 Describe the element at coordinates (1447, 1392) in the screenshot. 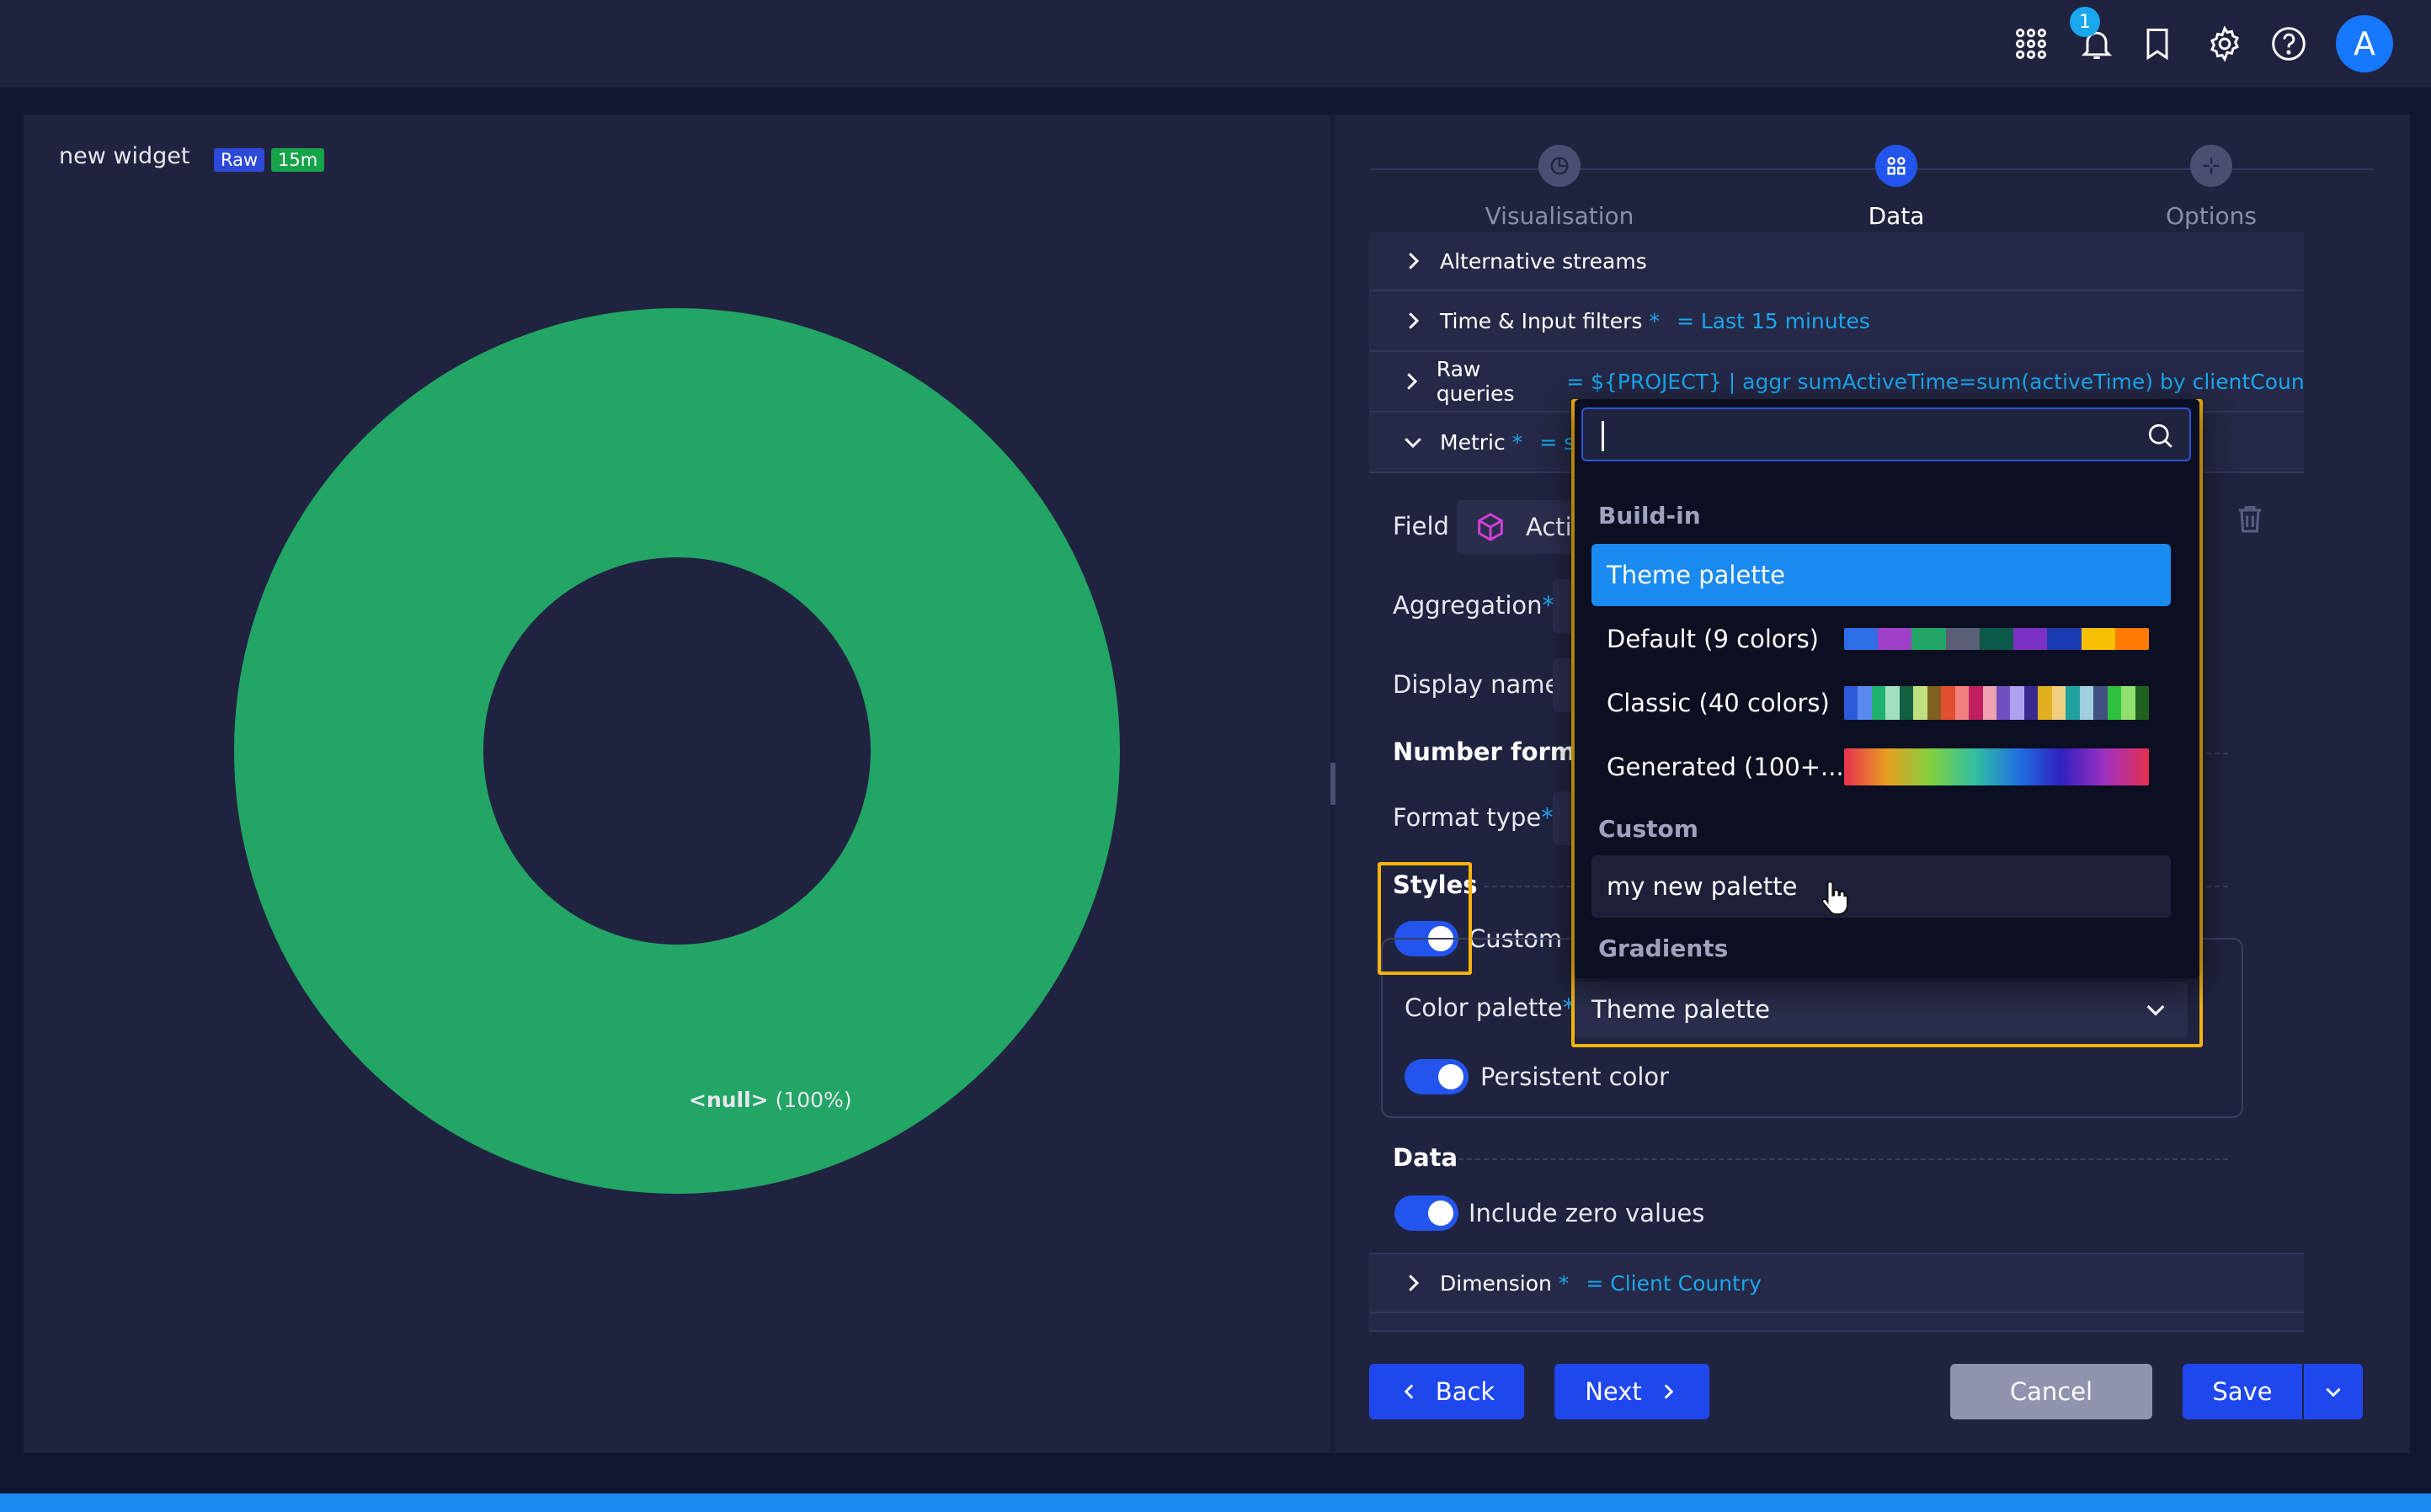

I see `back-button: Back` at that location.